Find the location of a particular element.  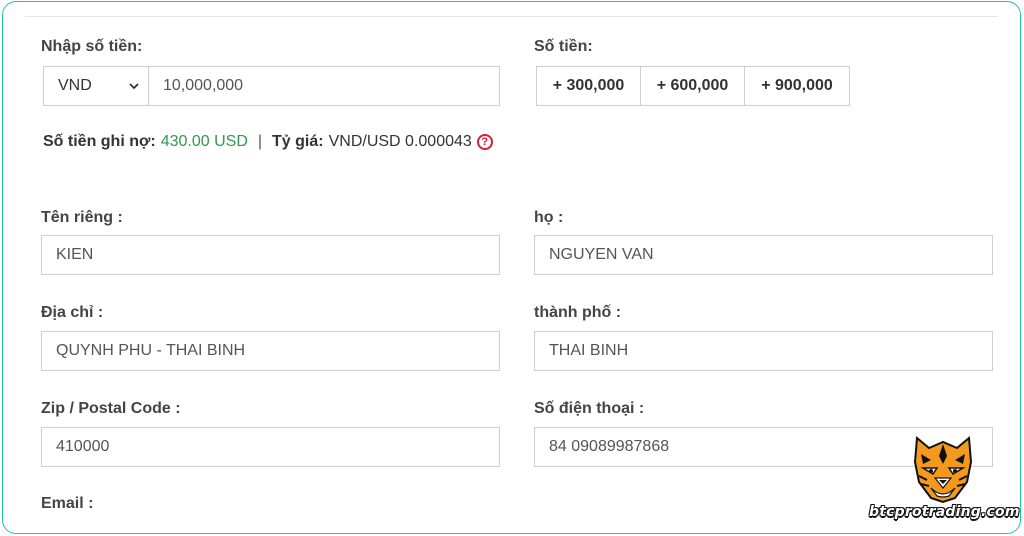

amount-input: 10,000,000 is located at coordinates (324, 86).